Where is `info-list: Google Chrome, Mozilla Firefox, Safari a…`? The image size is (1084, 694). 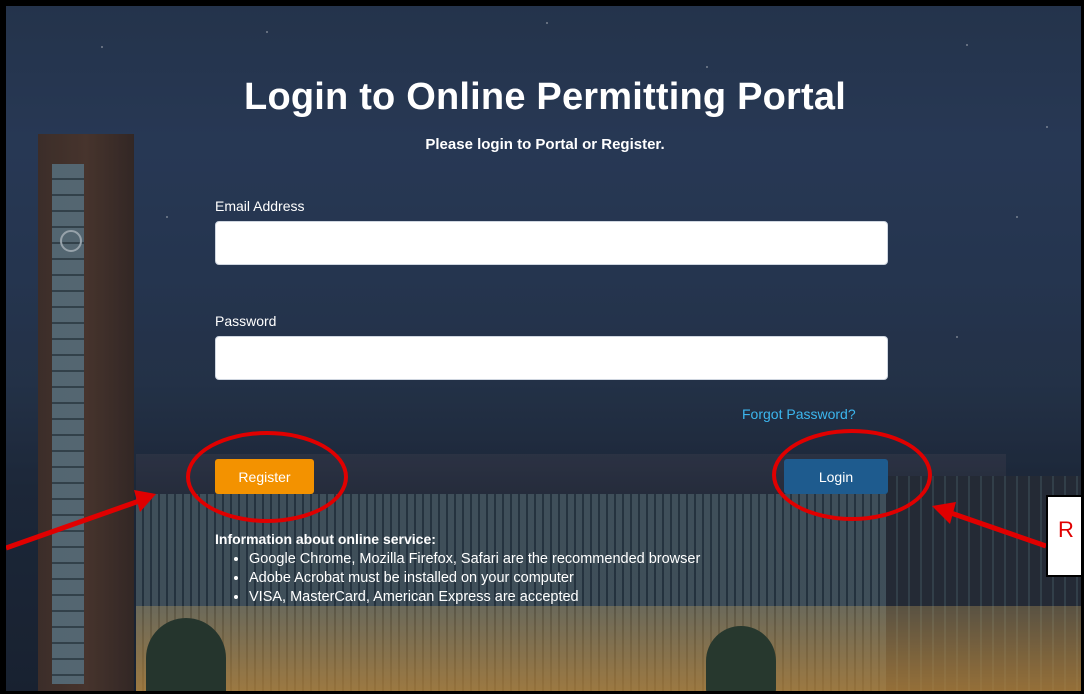
info-list: Google Chrome, Mozilla Firefox, Safari a… is located at coordinates (465, 578).